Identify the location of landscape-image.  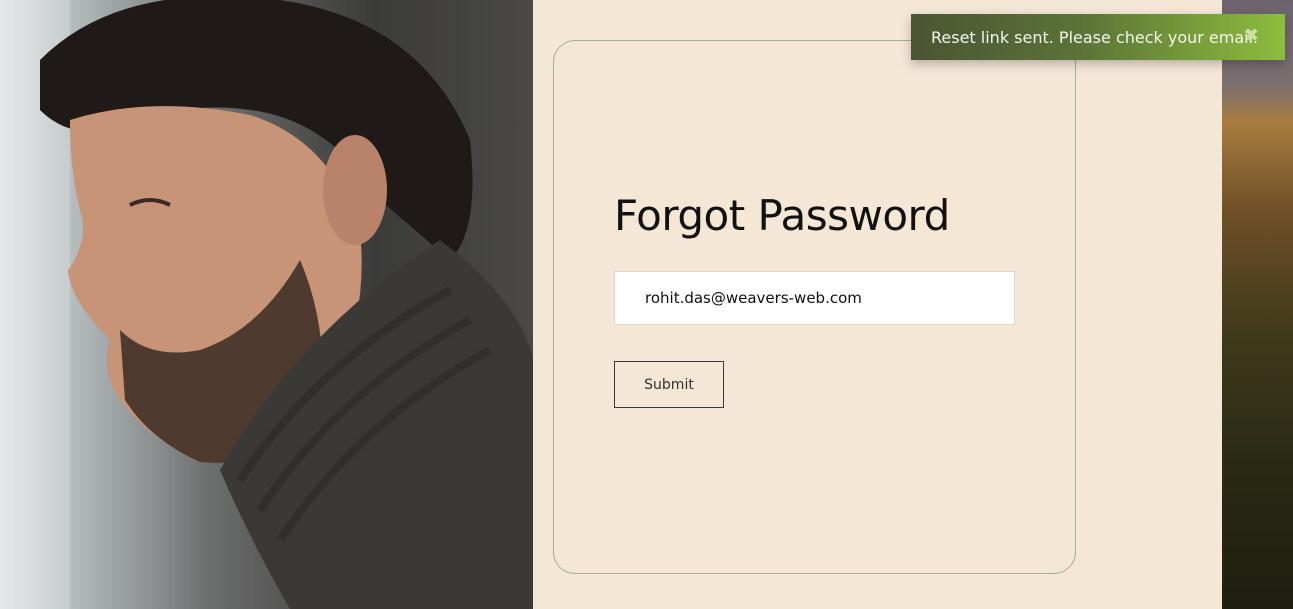
(1257, 304).